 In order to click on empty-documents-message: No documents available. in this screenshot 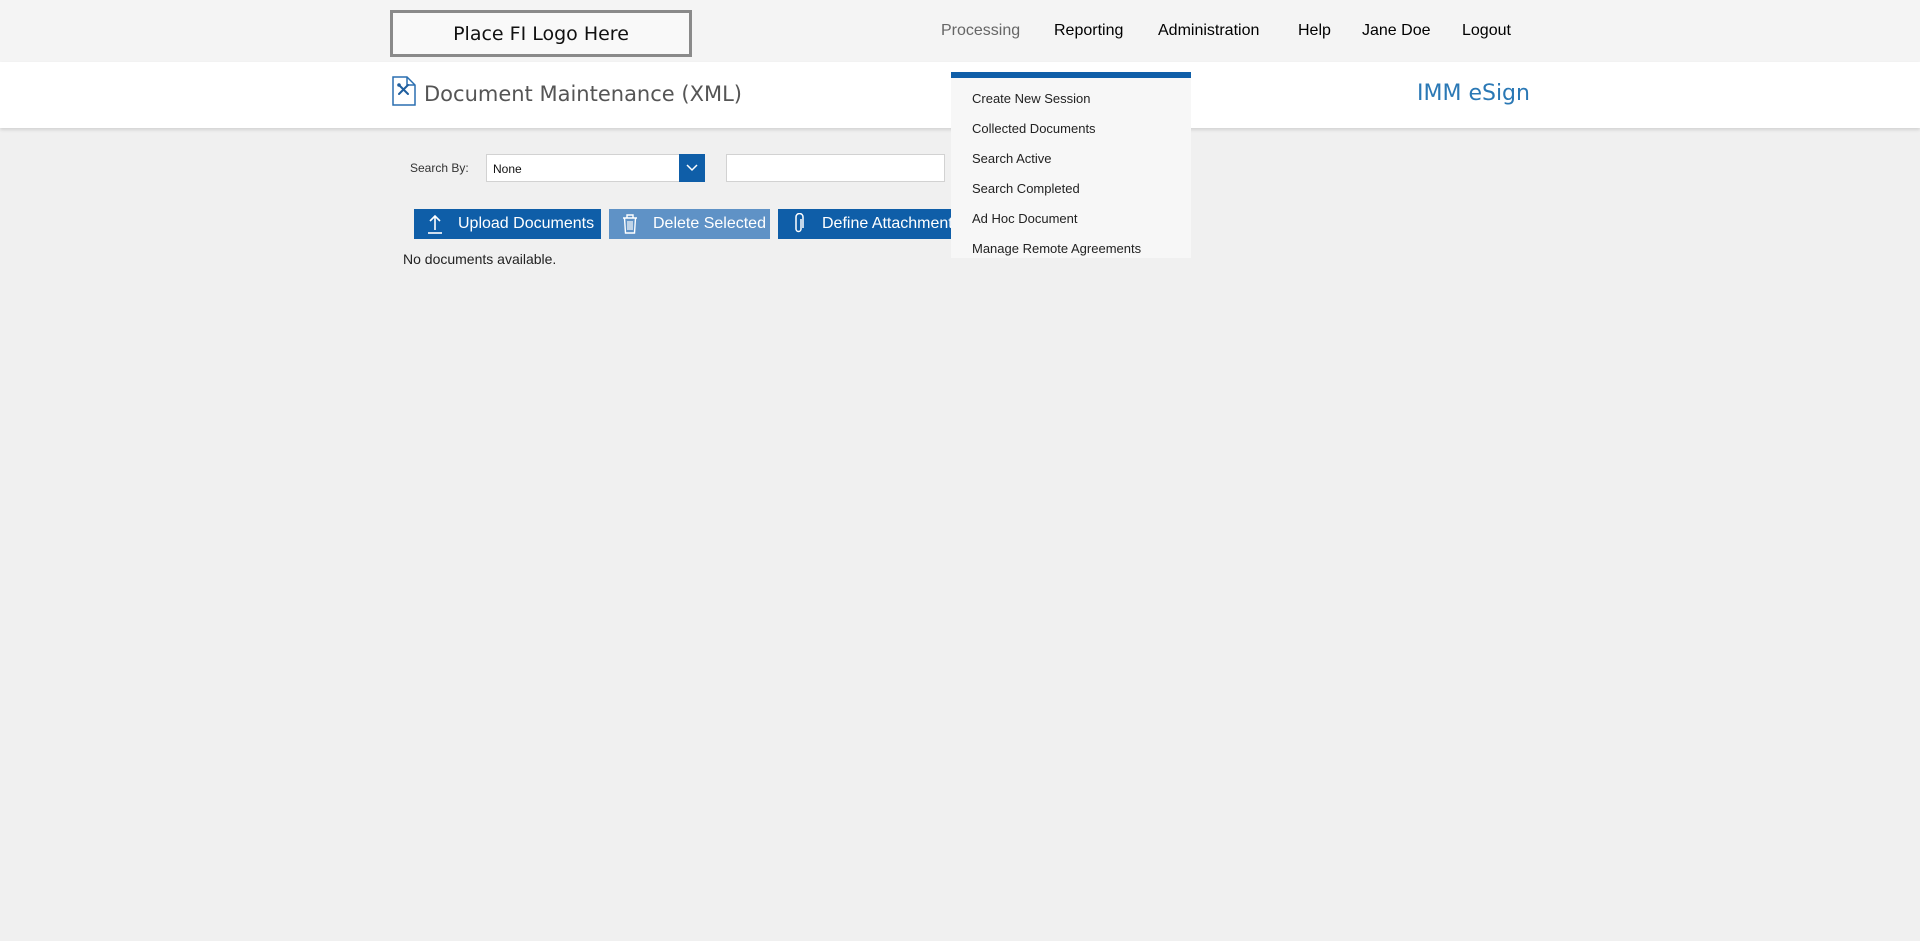, I will do `click(480, 259)`.